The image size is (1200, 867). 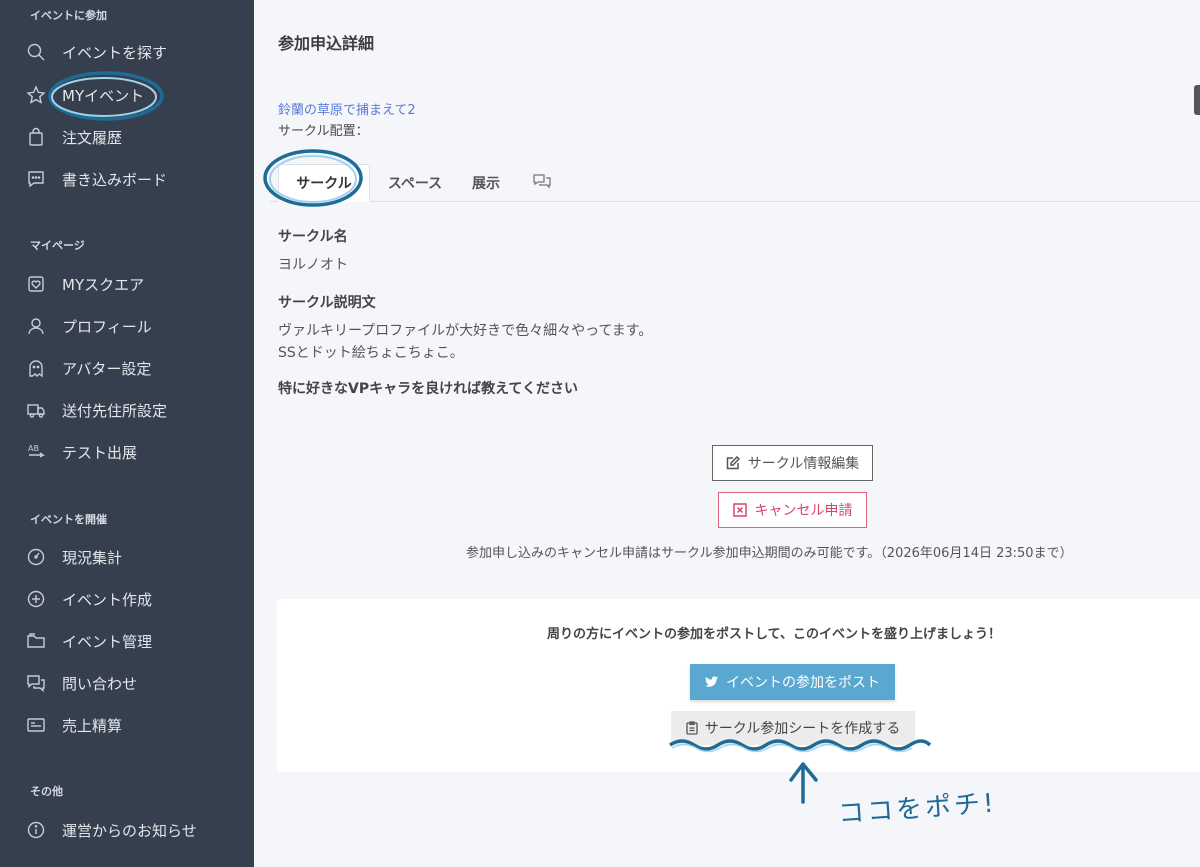 I want to click on sidebar-item-status: 現況集計, so click(x=74, y=557).